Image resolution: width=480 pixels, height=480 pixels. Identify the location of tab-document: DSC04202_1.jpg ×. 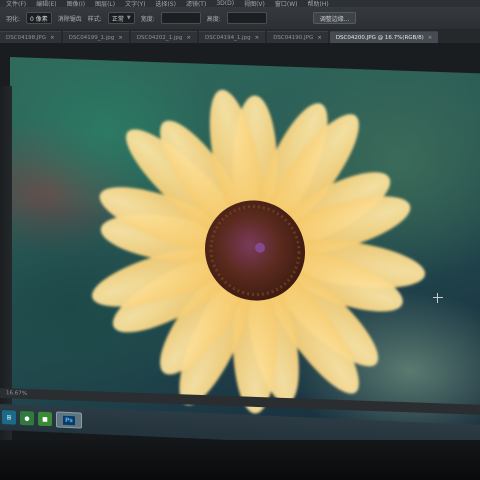
(163, 37).